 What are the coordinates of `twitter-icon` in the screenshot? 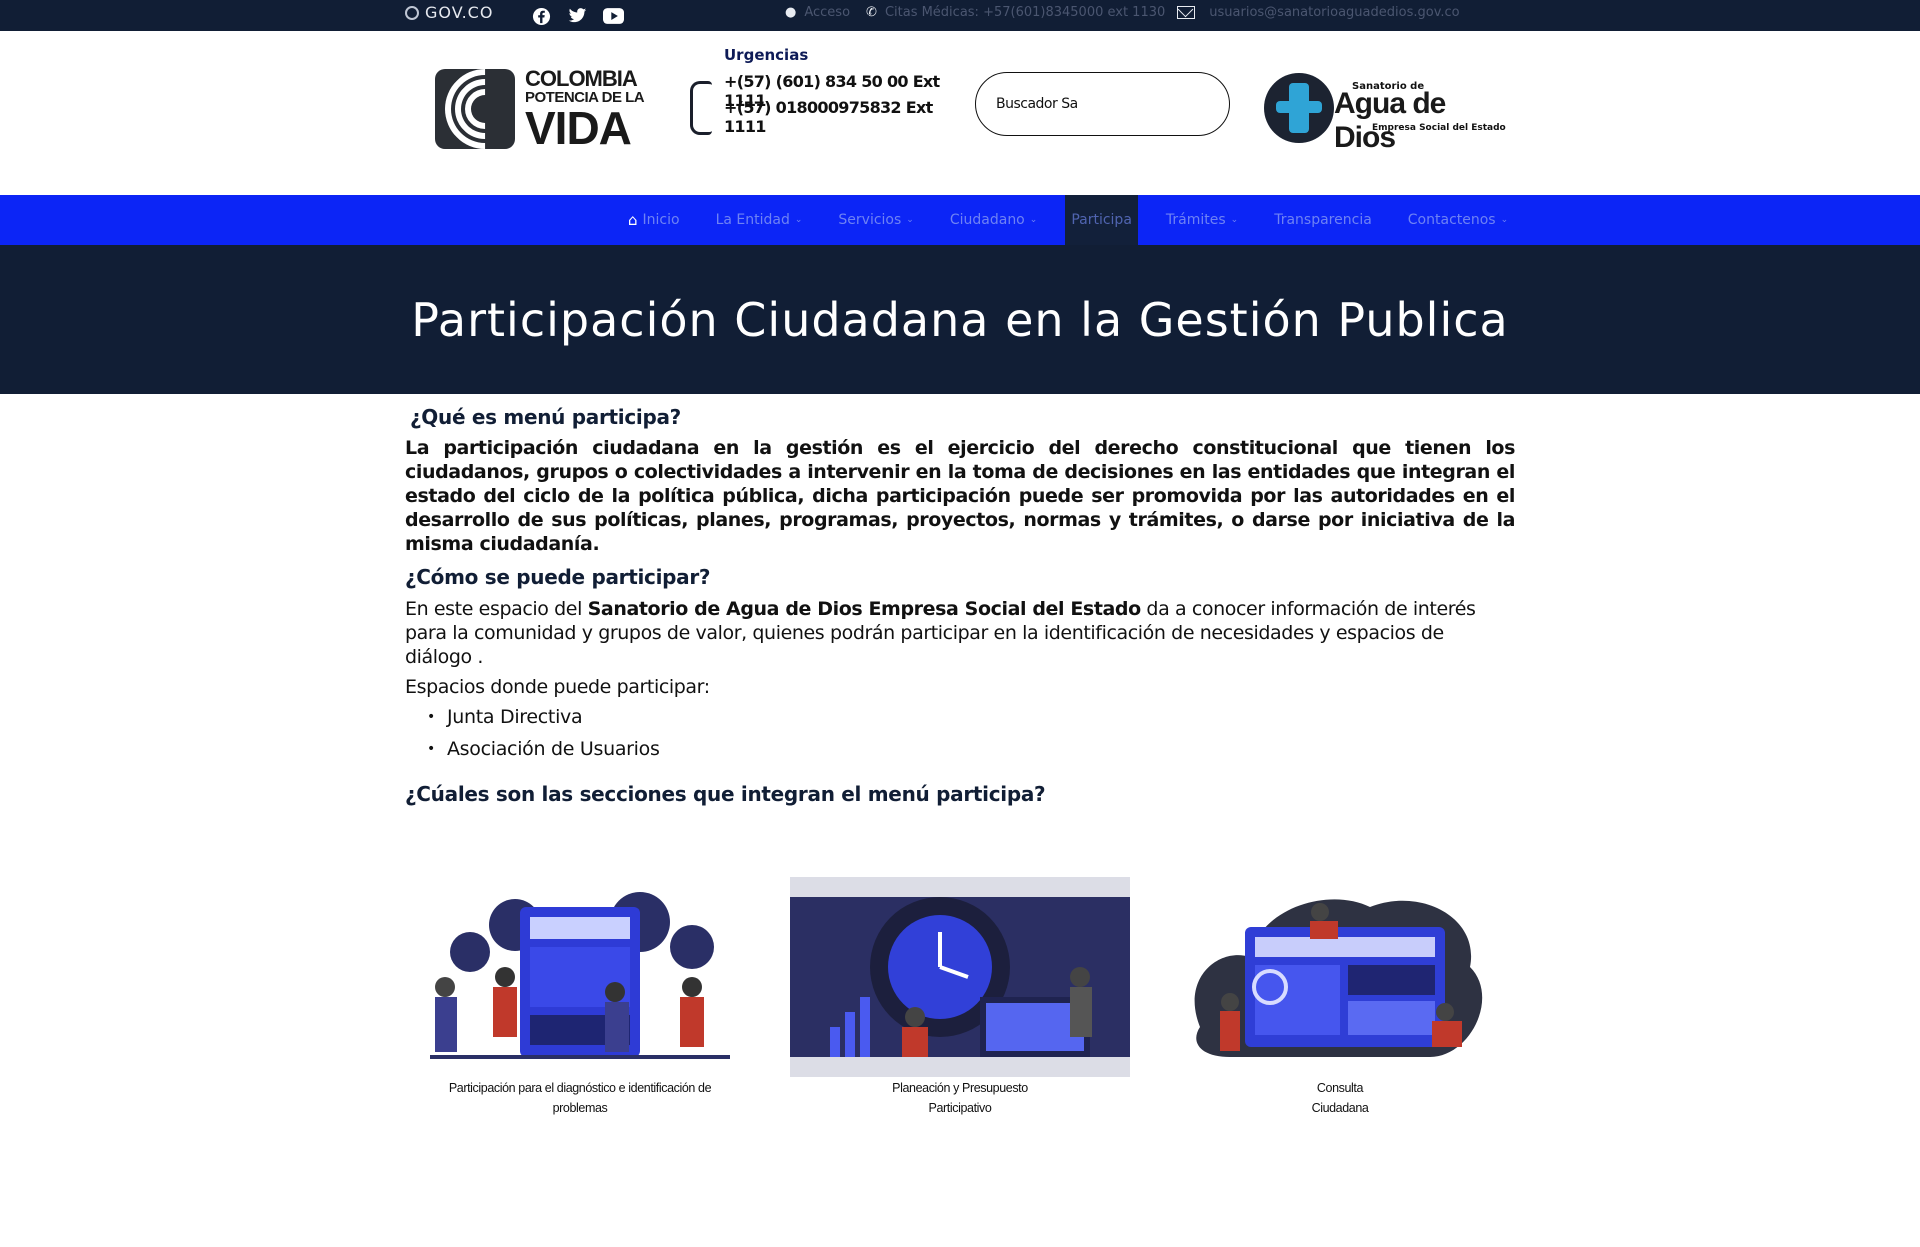 It's located at (577, 16).